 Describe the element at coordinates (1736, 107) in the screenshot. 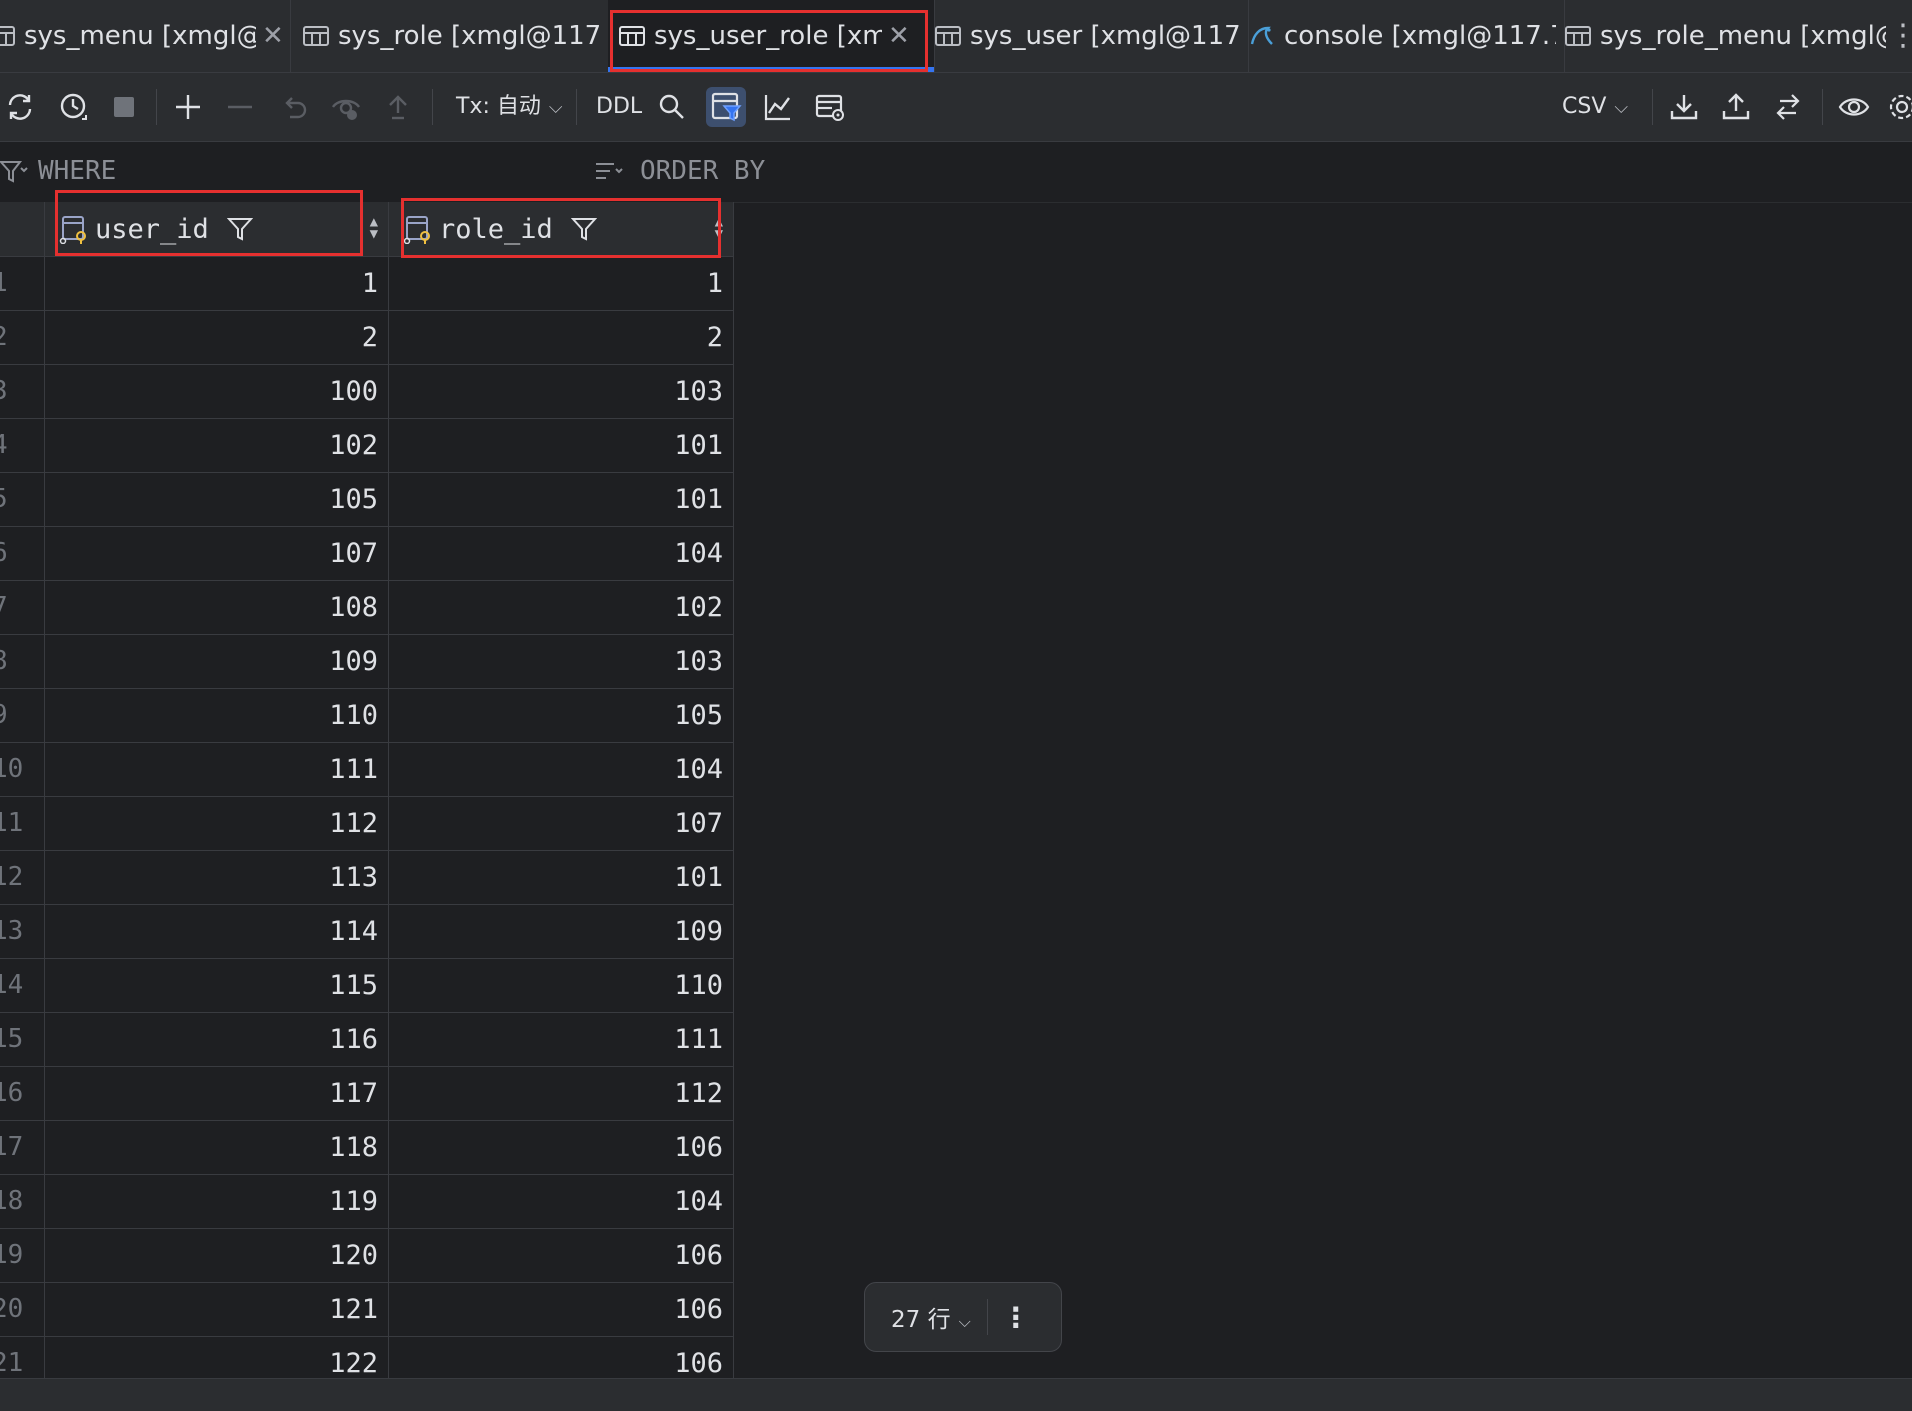

I see `import-button` at that location.